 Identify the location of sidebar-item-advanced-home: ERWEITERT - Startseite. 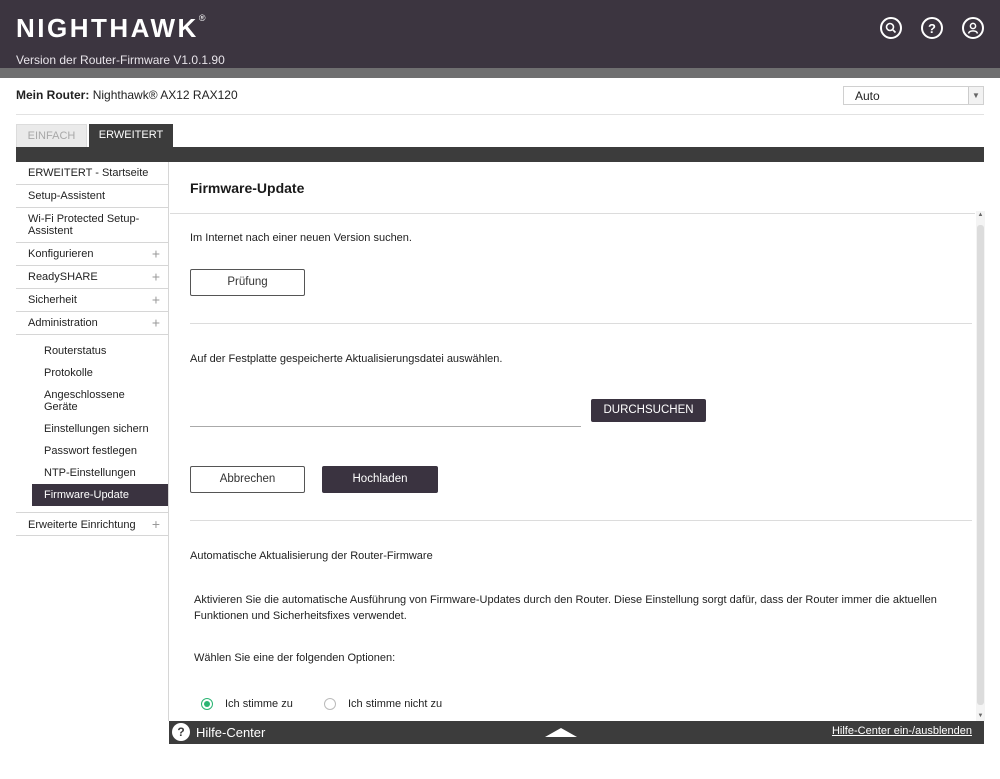
(92, 173).